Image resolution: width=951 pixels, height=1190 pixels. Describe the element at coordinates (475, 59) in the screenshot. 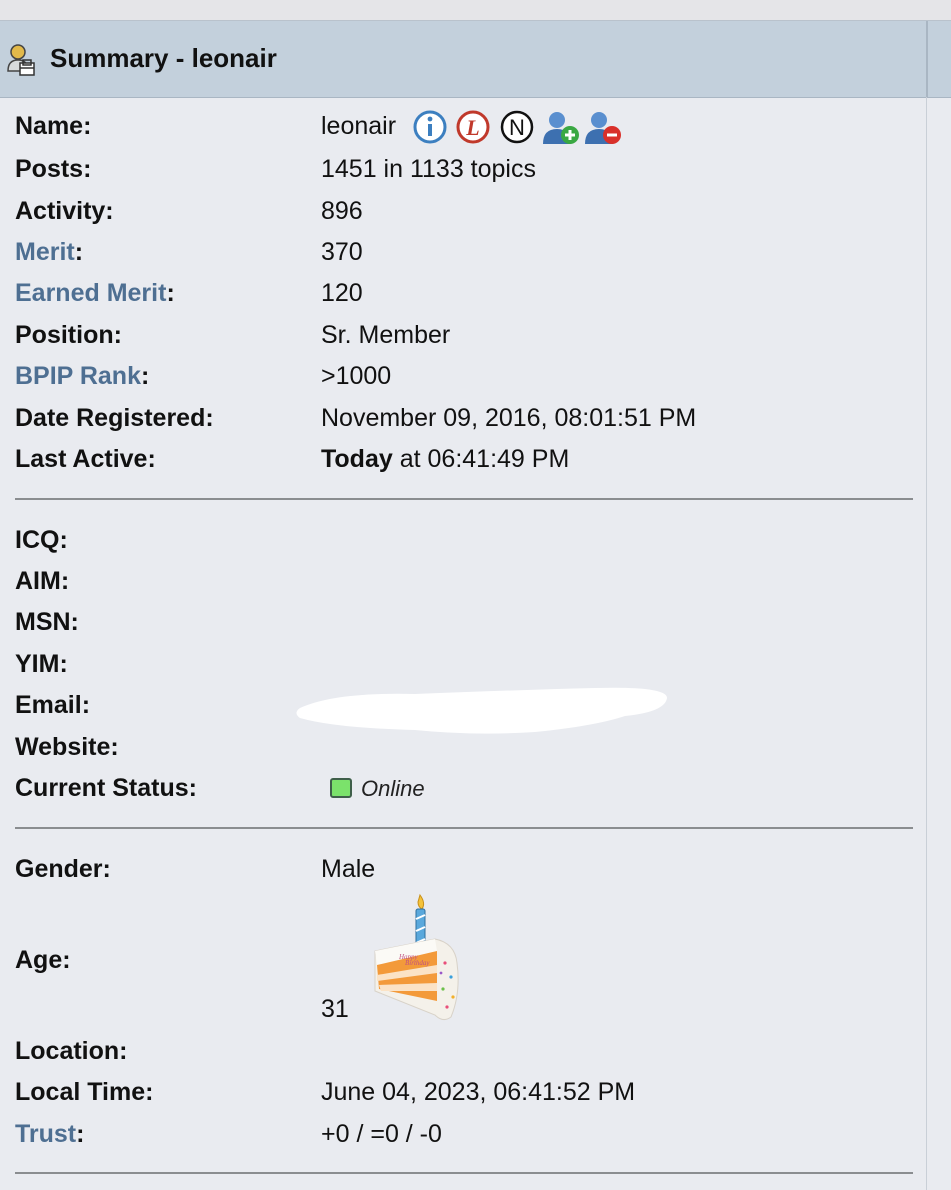

I see `panel-header: Summary - leonair` at that location.